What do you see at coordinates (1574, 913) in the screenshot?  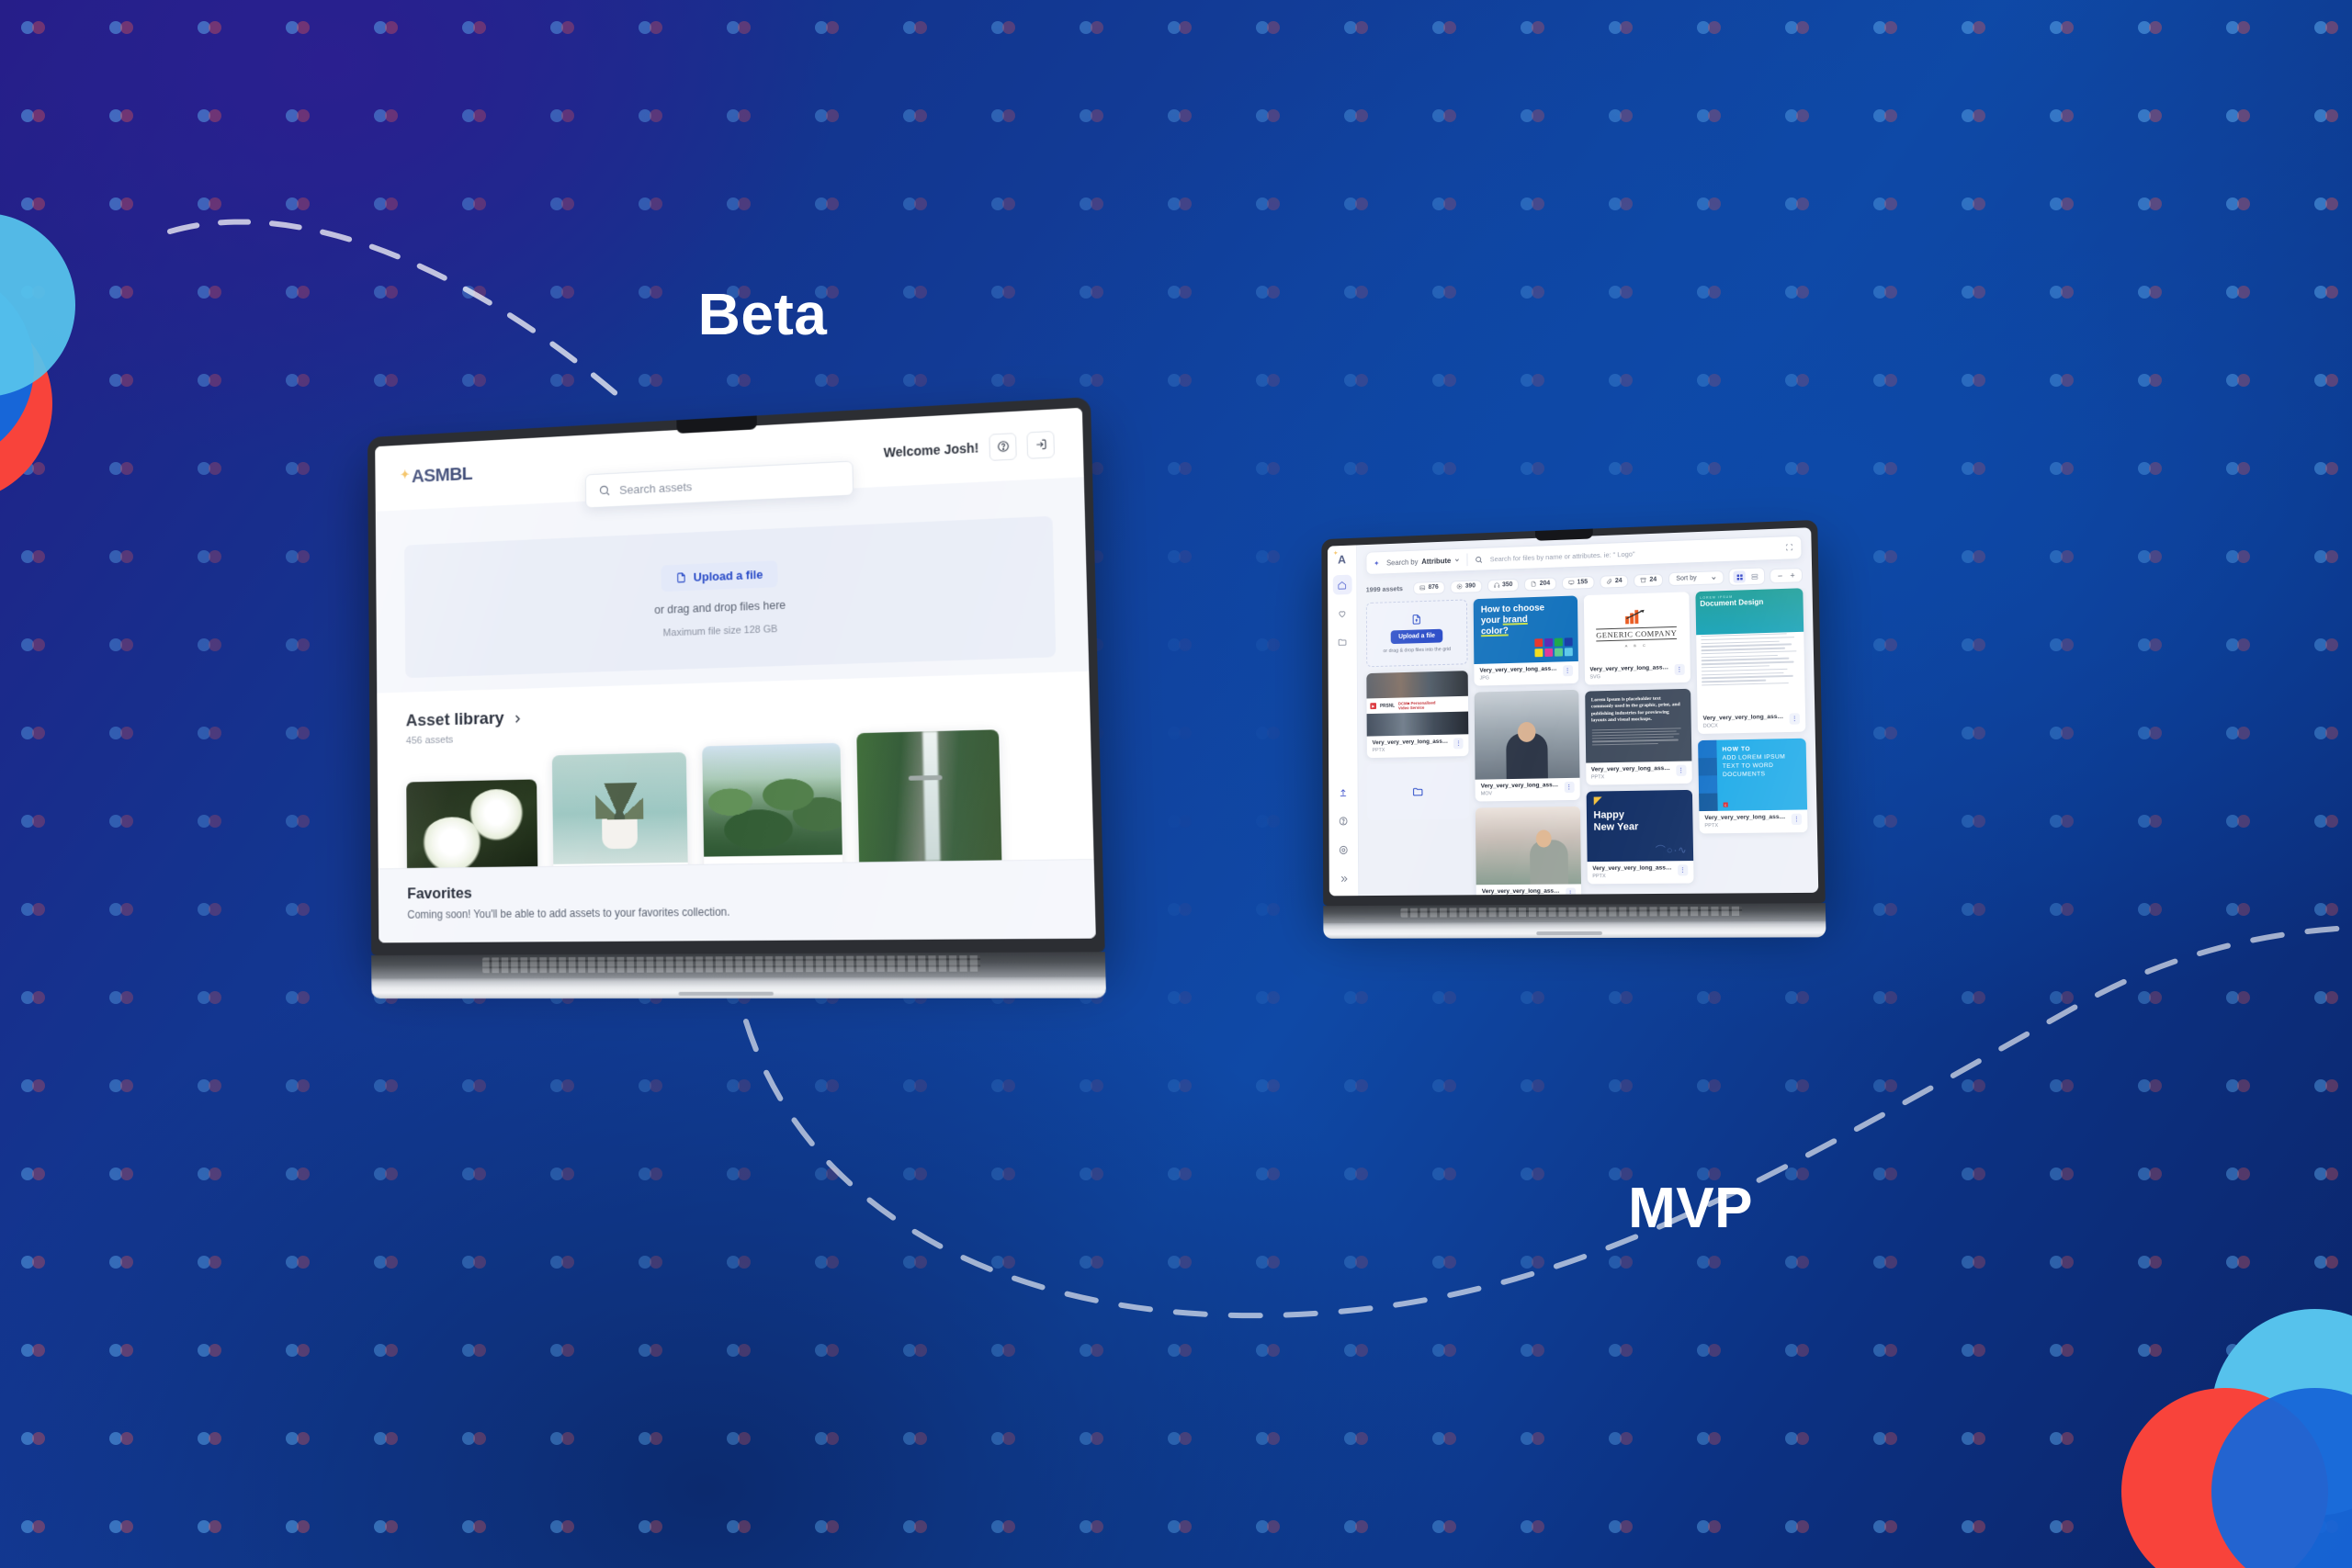 I see `laptop-keyboard-mvp` at bounding box center [1574, 913].